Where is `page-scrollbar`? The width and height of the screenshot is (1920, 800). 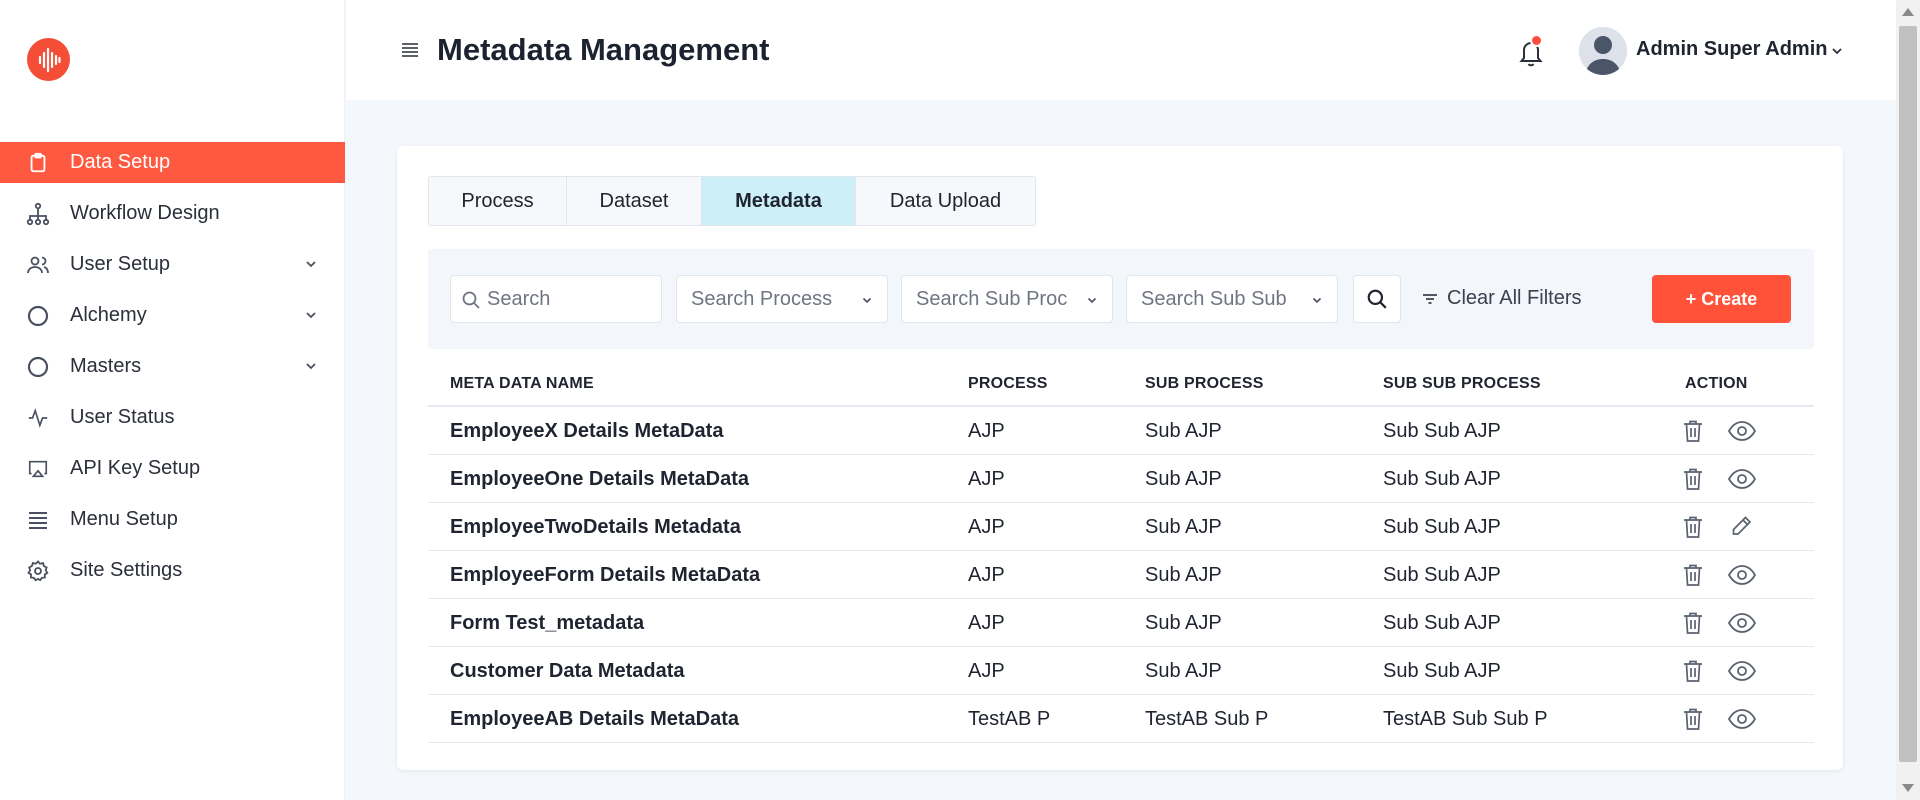
page-scrollbar is located at coordinates (1908, 400).